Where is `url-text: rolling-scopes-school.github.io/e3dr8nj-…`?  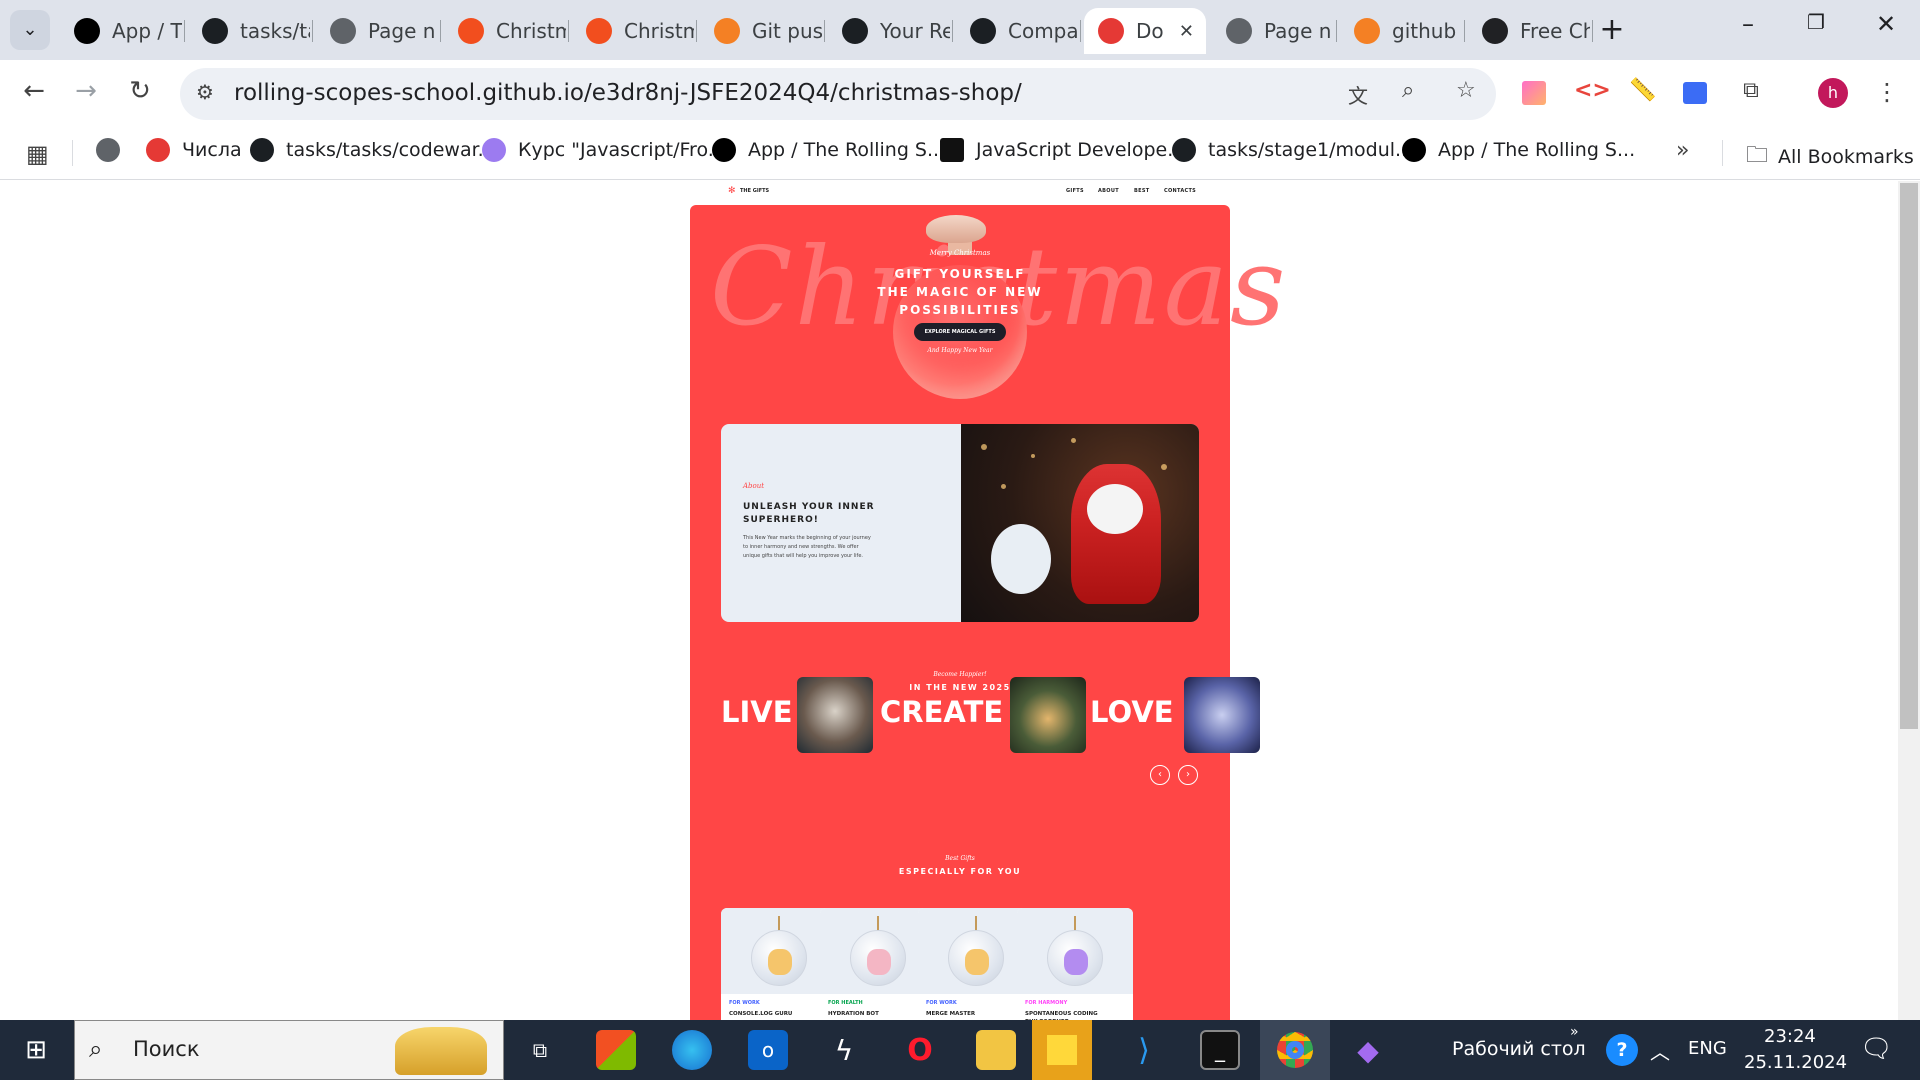 url-text: rolling-scopes-school.github.io/e3dr8nj-… is located at coordinates (628, 93).